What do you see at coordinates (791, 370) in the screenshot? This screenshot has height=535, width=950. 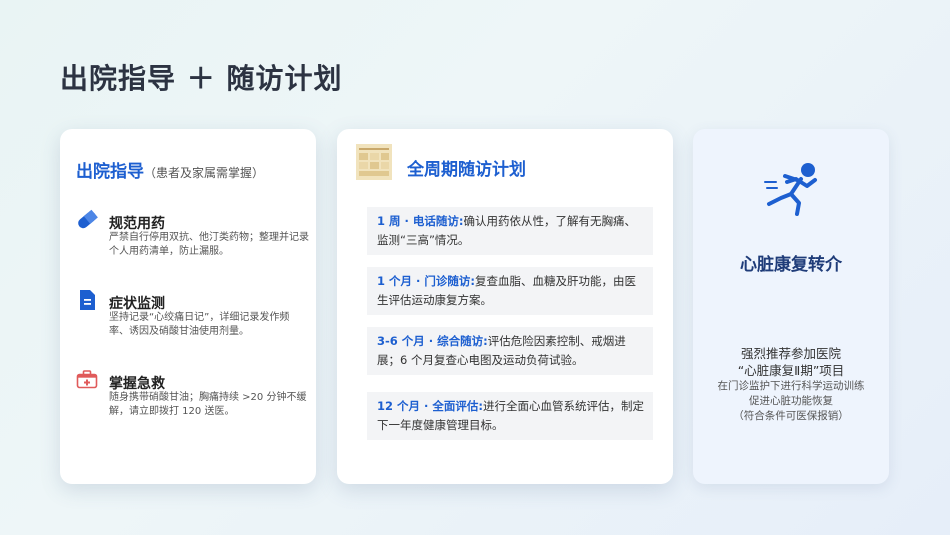 I see `rehab-line: “心脏康复Ⅱ期”项目` at bounding box center [791, 370].